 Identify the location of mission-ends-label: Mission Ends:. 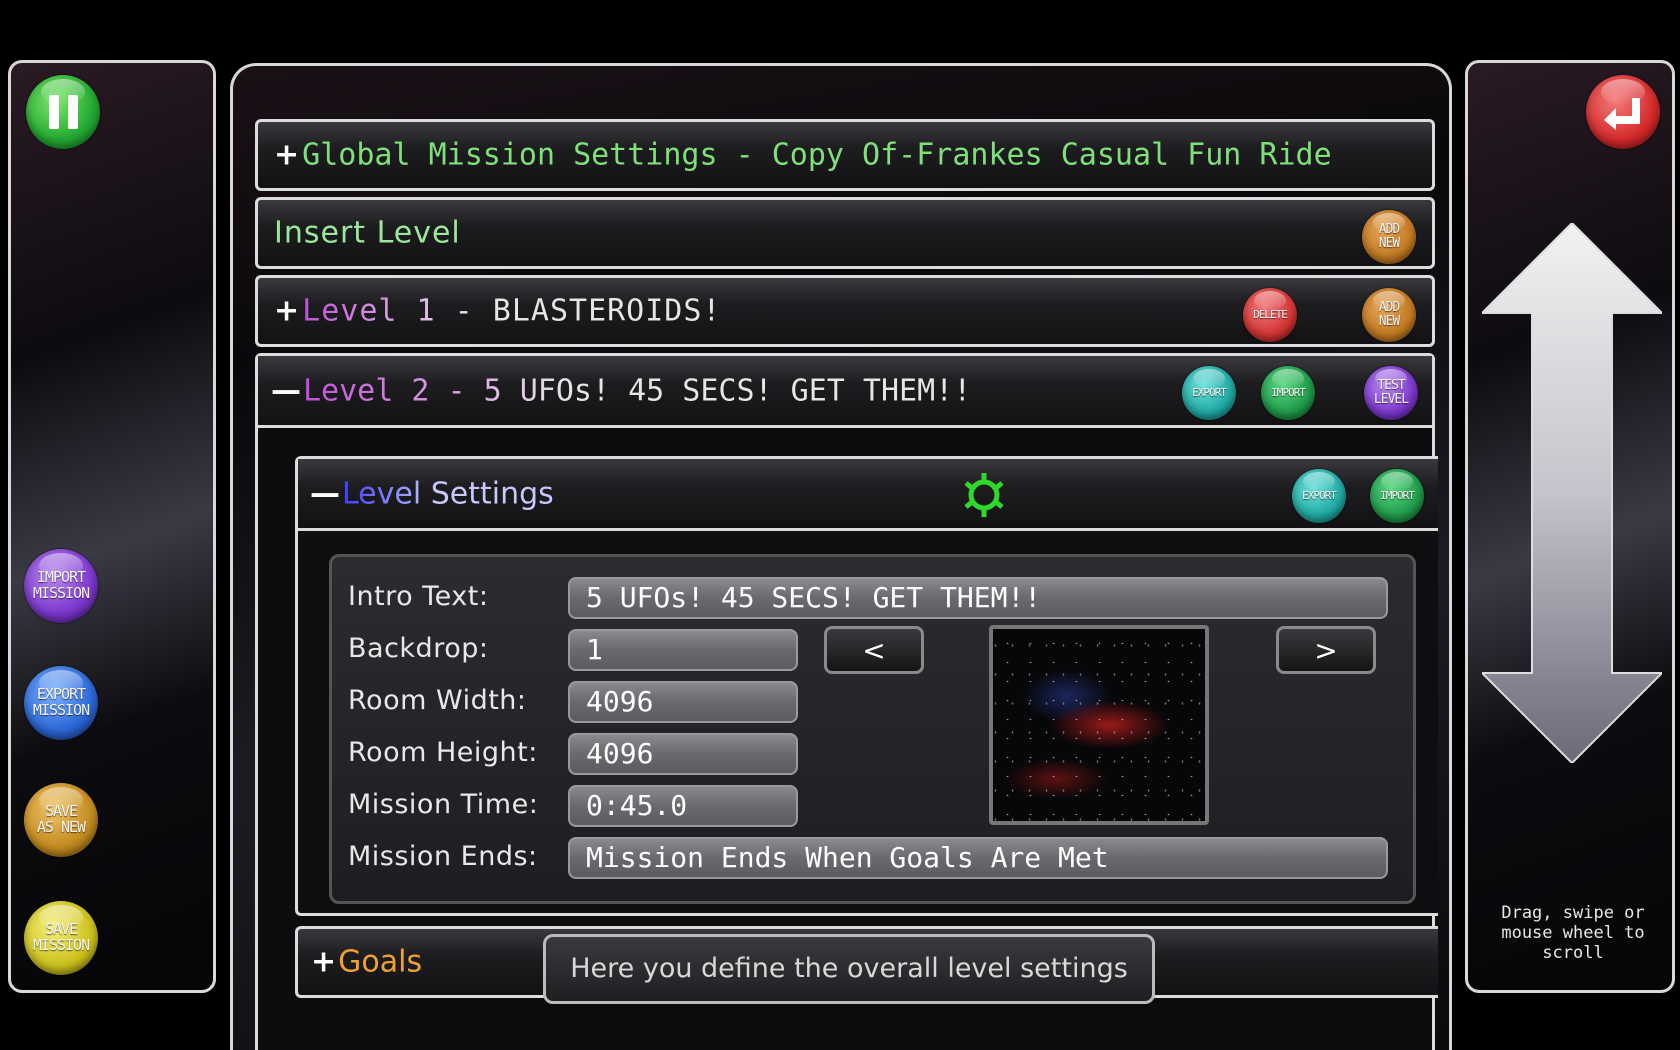
(443, 856).